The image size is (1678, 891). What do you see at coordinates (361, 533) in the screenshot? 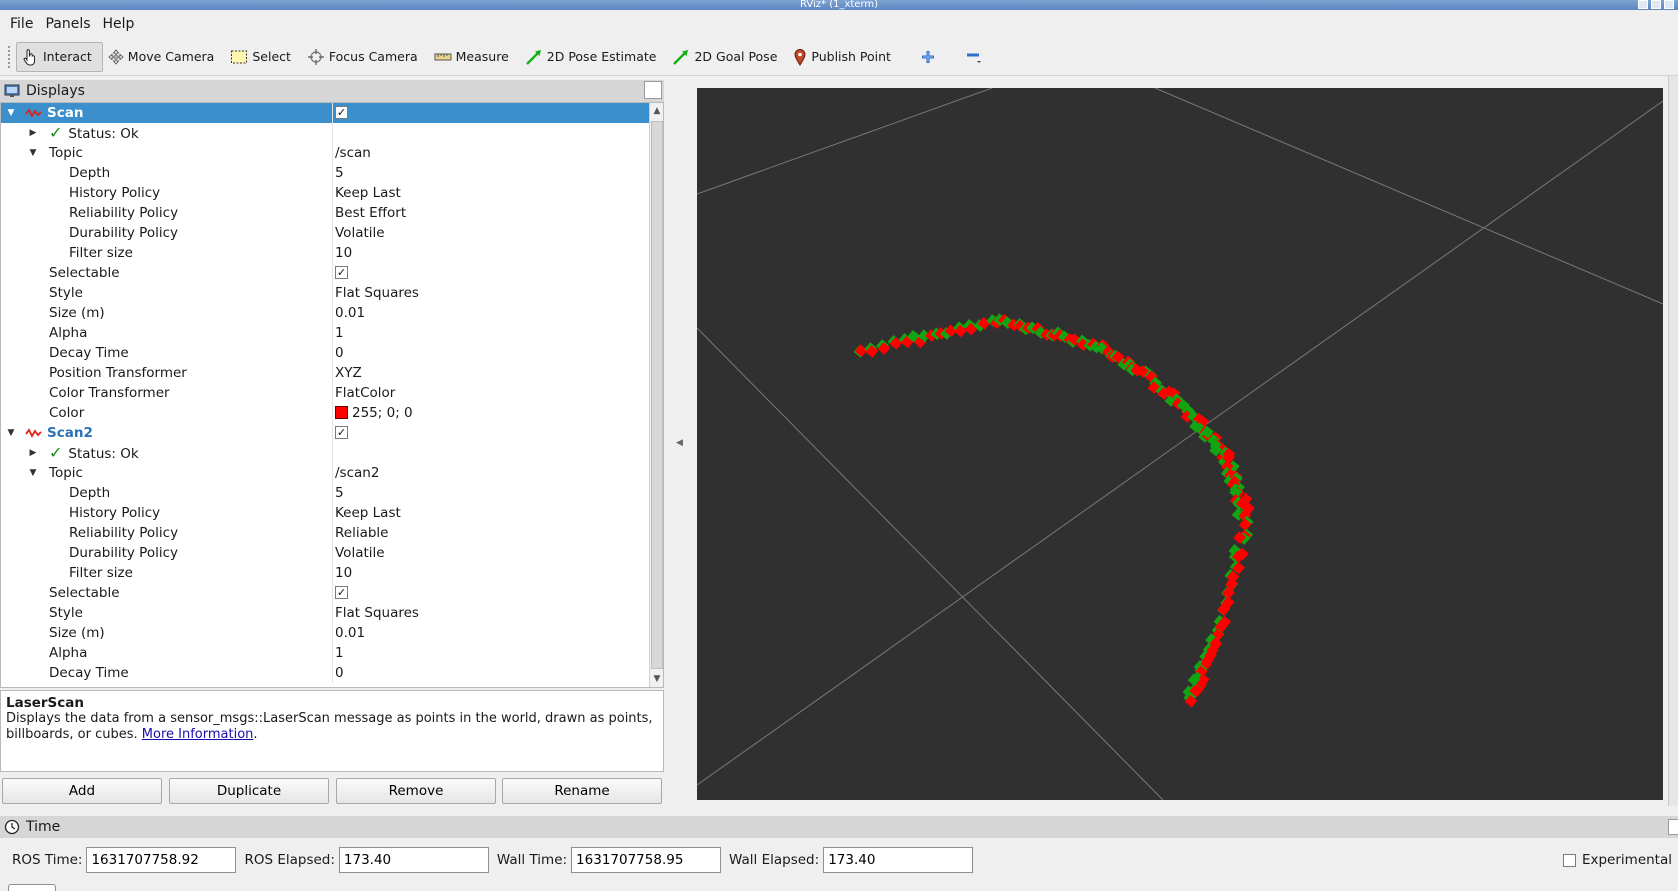
I see `property-value-cell: Reliable` at bounding box center [361, 533].